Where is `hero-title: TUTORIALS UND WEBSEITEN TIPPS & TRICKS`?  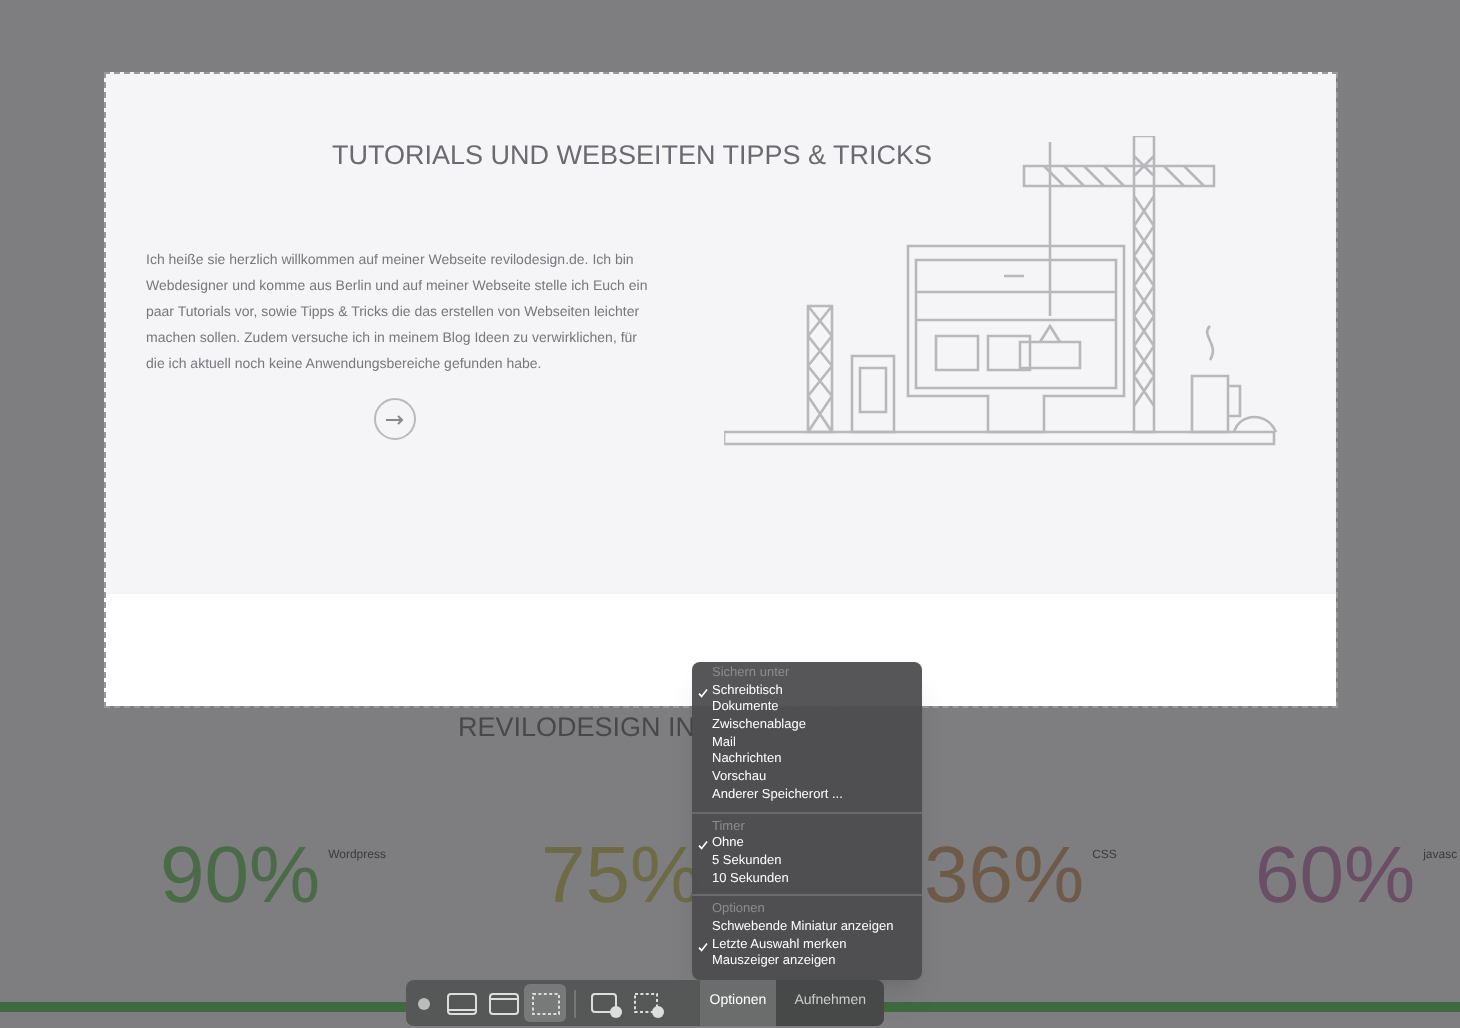 hero-title: TUTORIALS UND WEBSEITEN TIPPS & TRICKS is located at coordinates (632, 156).